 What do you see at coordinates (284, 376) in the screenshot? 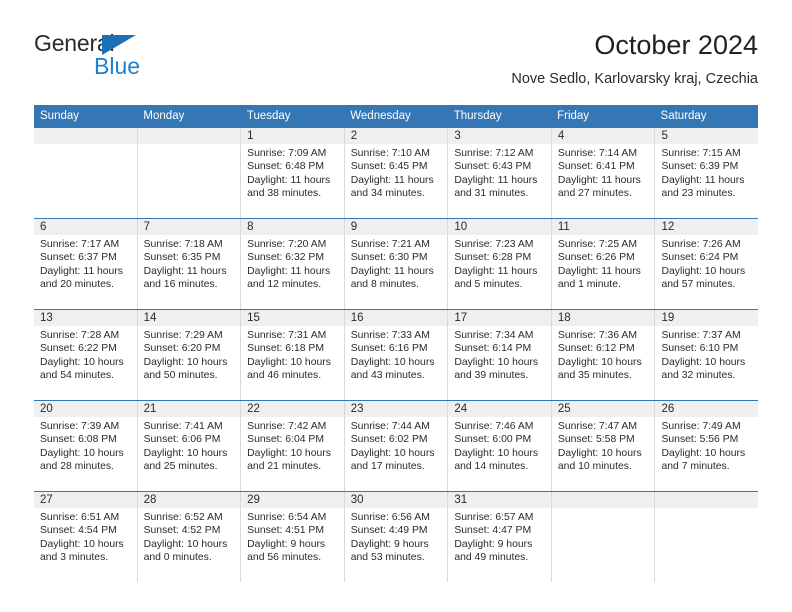
I see `daylight-text-line2: and 46 minutes.` at bounding box center [284, 376].